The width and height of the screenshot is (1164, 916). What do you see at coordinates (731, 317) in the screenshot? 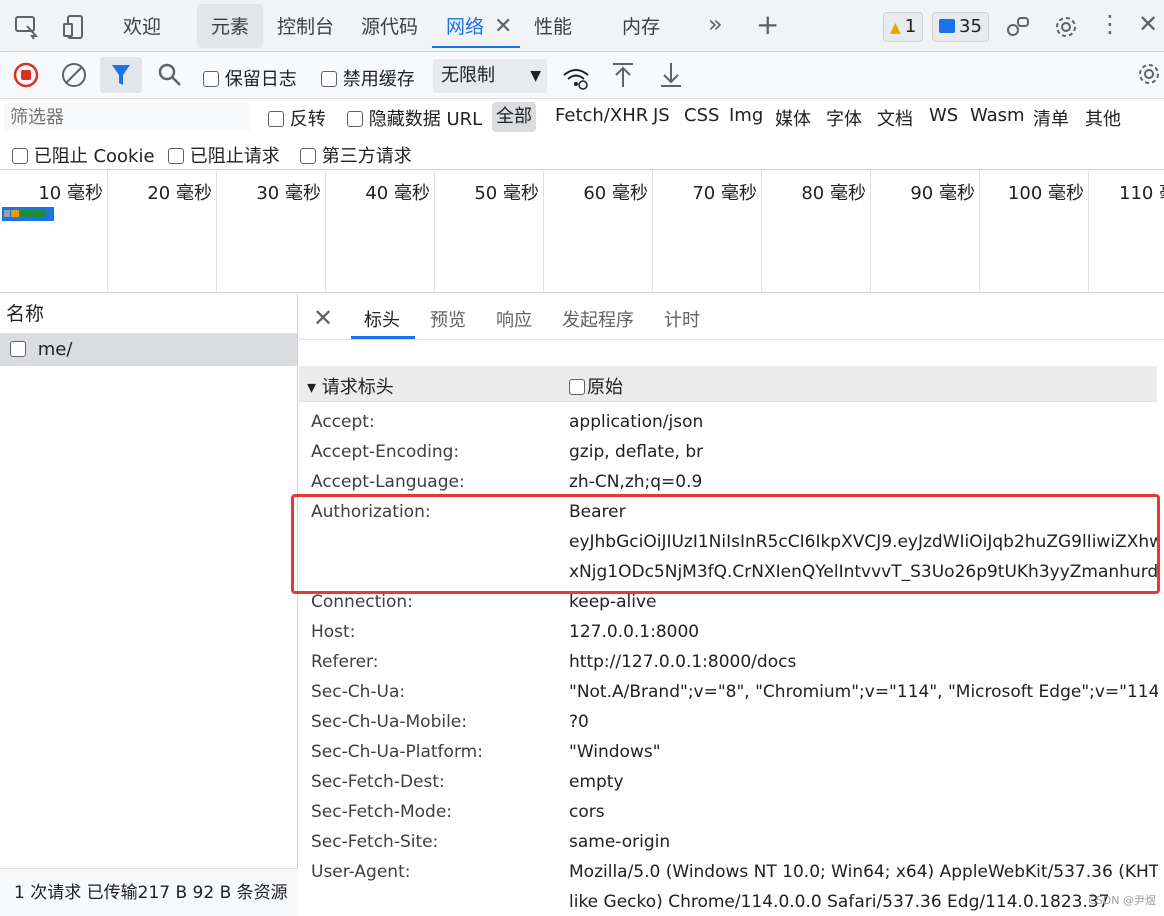
I see `detail-tabs: ✕ 标头 预览 响应 发起程序 计时` at bounding box center [731, 317].